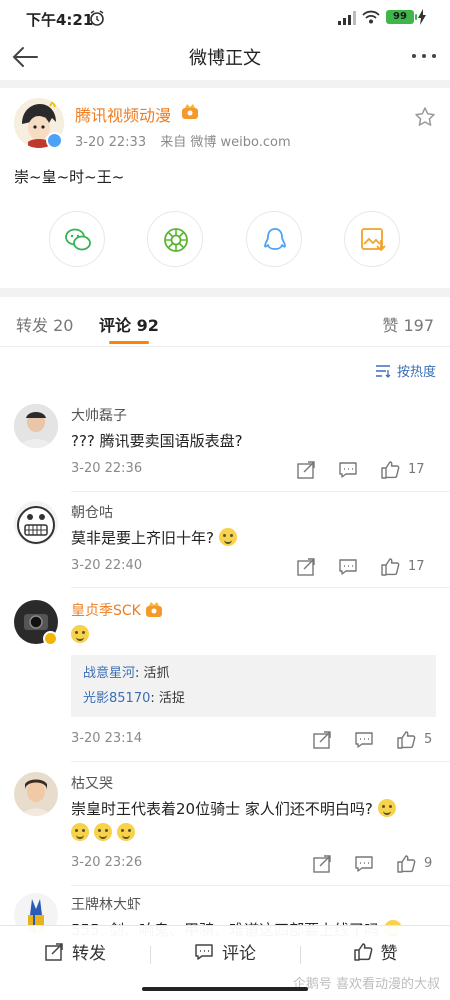 This screenshot has height=1000, width=450. What do you see at coordinates (123, 114) in the screenshot?
I see `author-name: 腾讯视频动漫` at bounding box center [123, 114].